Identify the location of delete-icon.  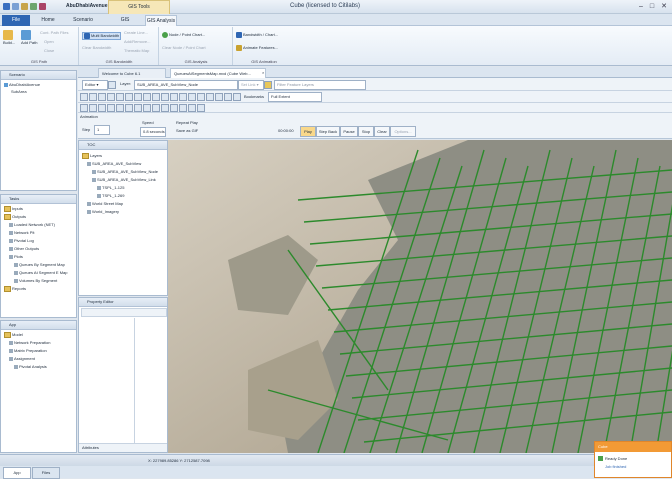
(156, 108).